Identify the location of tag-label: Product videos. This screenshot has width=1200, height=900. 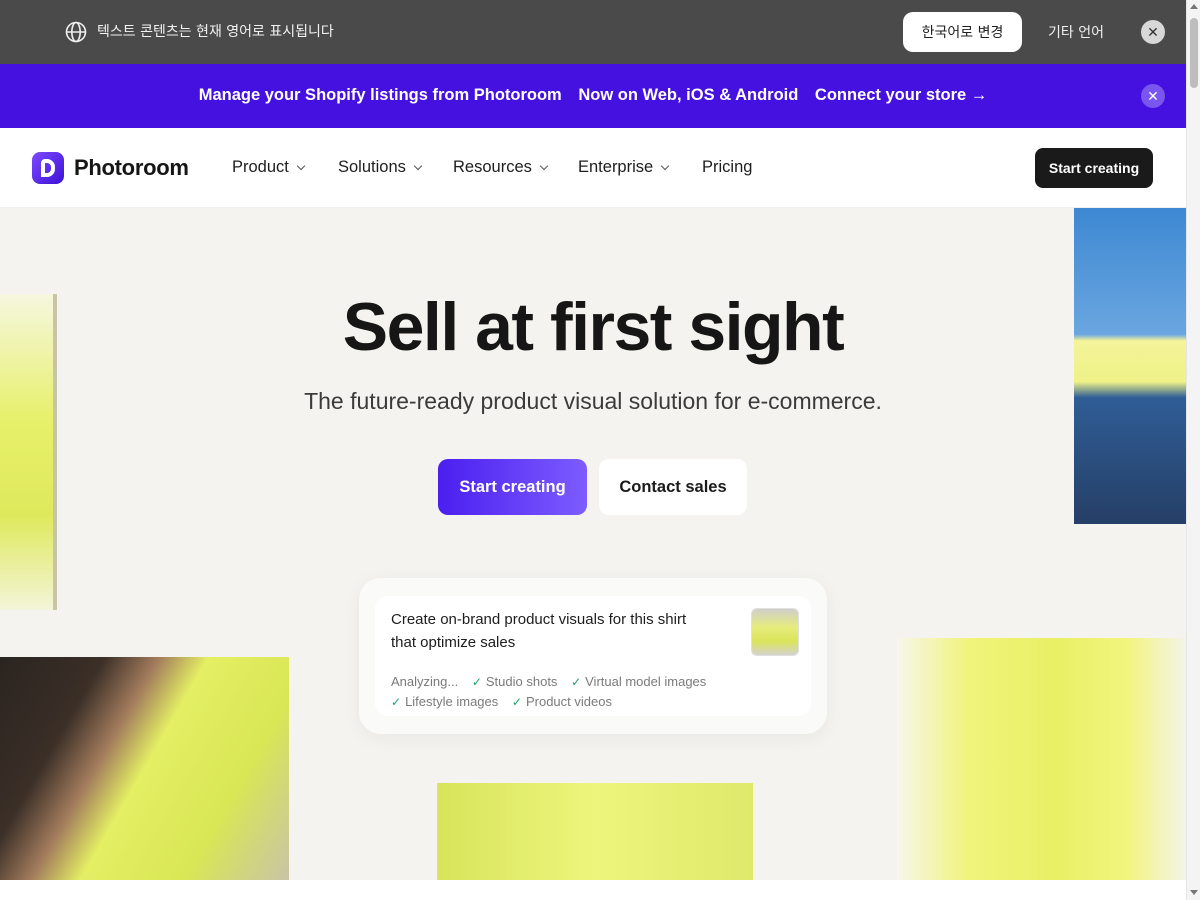
(568, 701).